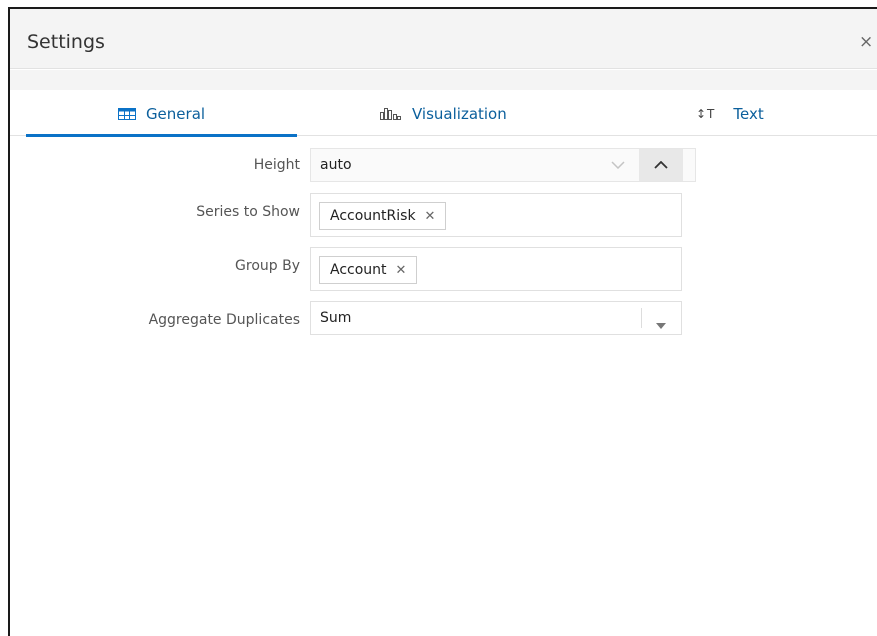 Image resolution: width=877 pixels, height=636 pixels. Describe the element at coordinates (126, 113) in the screenshot. I see `grid-table-icon` at that location.